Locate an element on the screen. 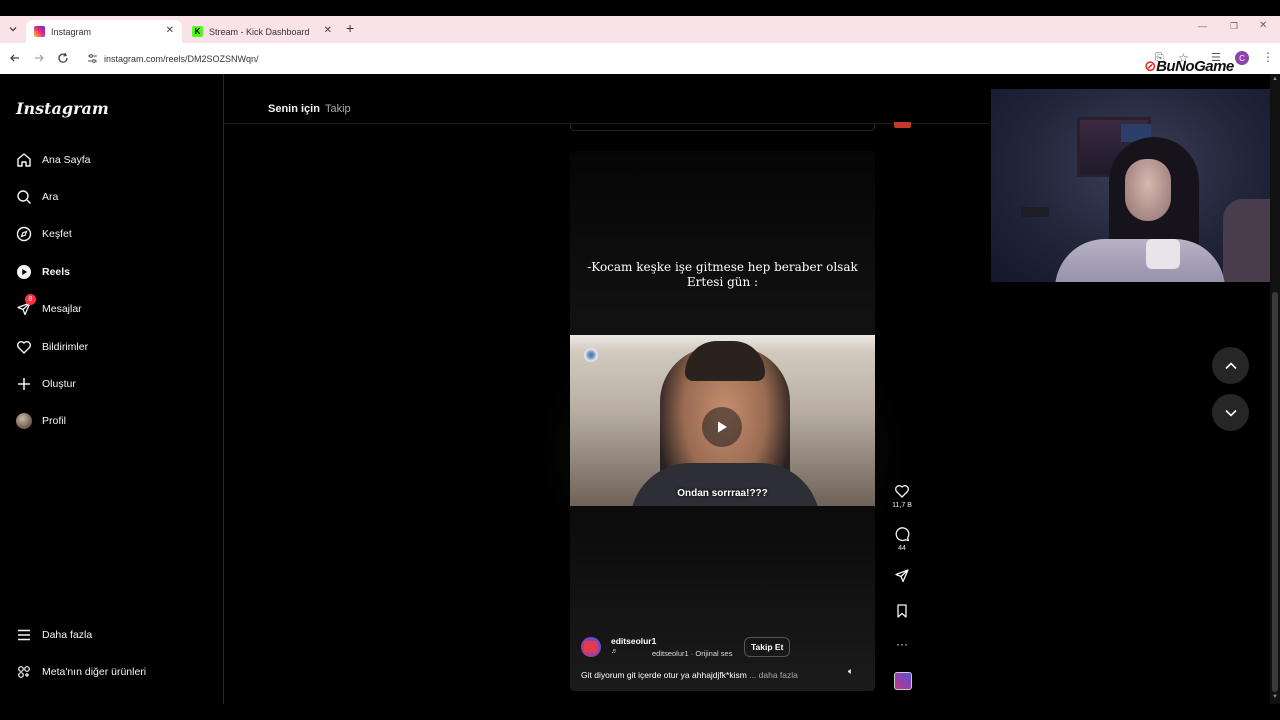 The width and height of the screenshot is (1280, 720). tab-kick: K Stream - Kick Dashboard ✕ is located at coordinates (262, 31).